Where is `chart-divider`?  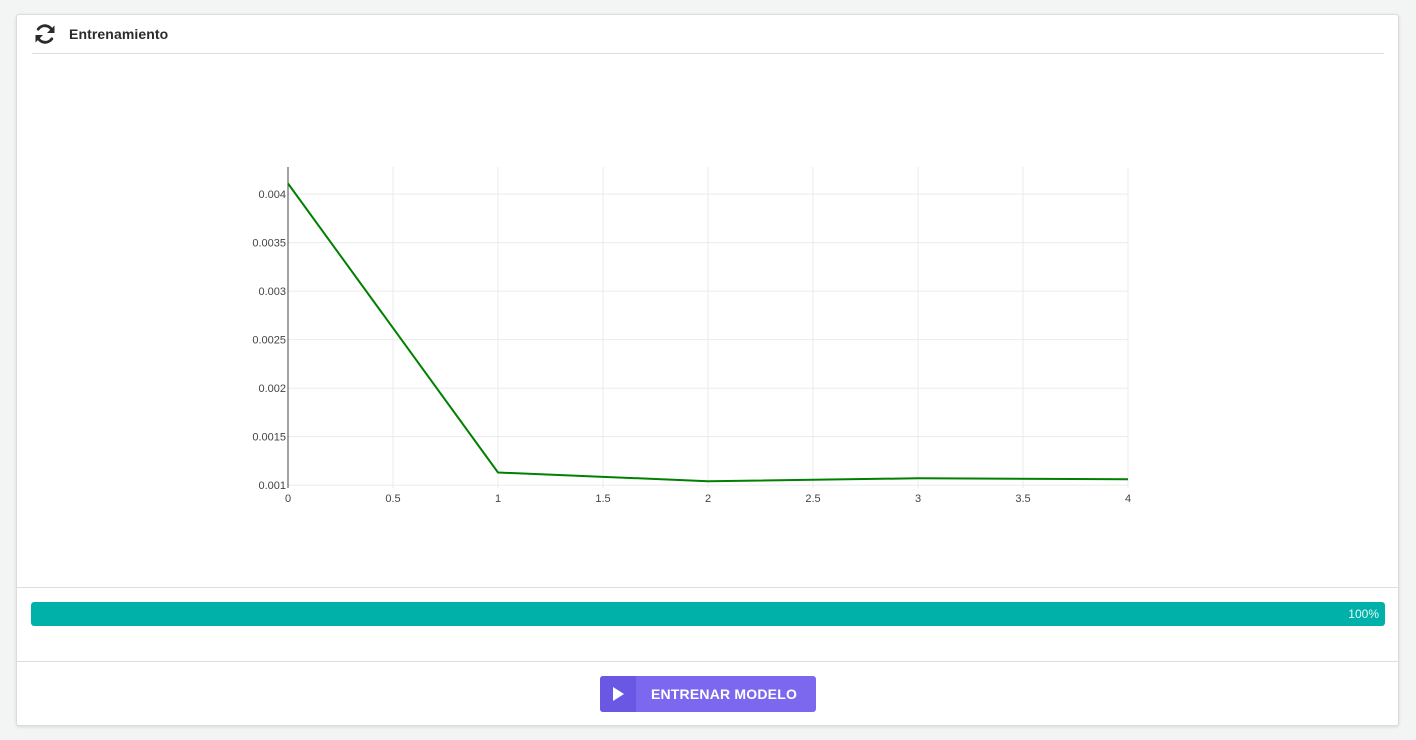
chart-divider is located at coordinates (707, 587).